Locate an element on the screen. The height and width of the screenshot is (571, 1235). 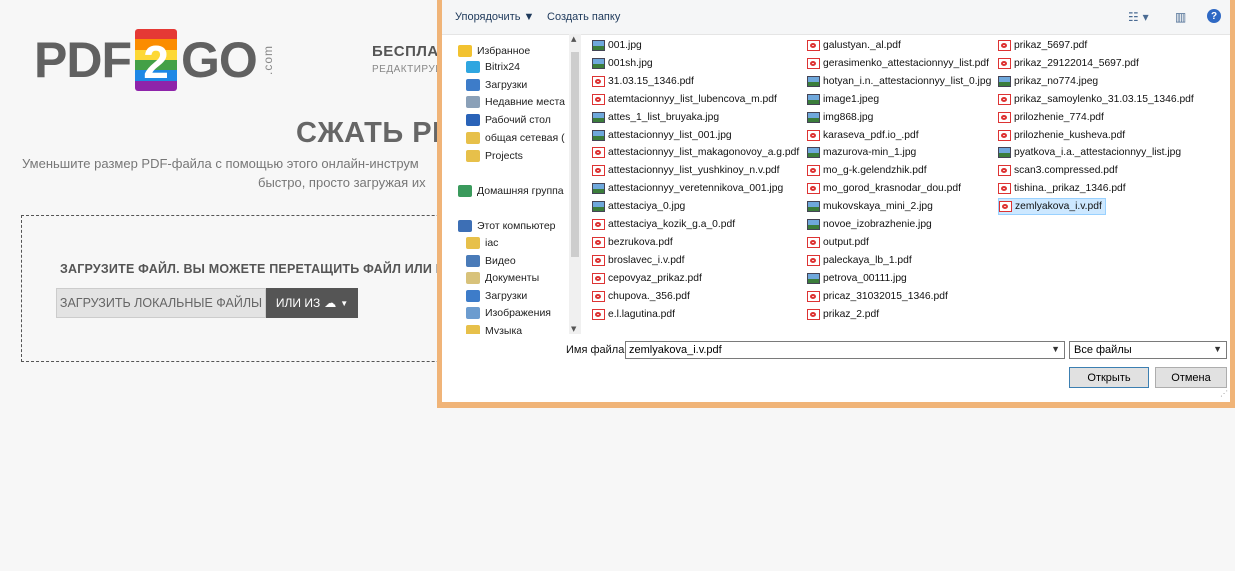
file-item: chupova._356.pdf is located at coordinates (641, 296).